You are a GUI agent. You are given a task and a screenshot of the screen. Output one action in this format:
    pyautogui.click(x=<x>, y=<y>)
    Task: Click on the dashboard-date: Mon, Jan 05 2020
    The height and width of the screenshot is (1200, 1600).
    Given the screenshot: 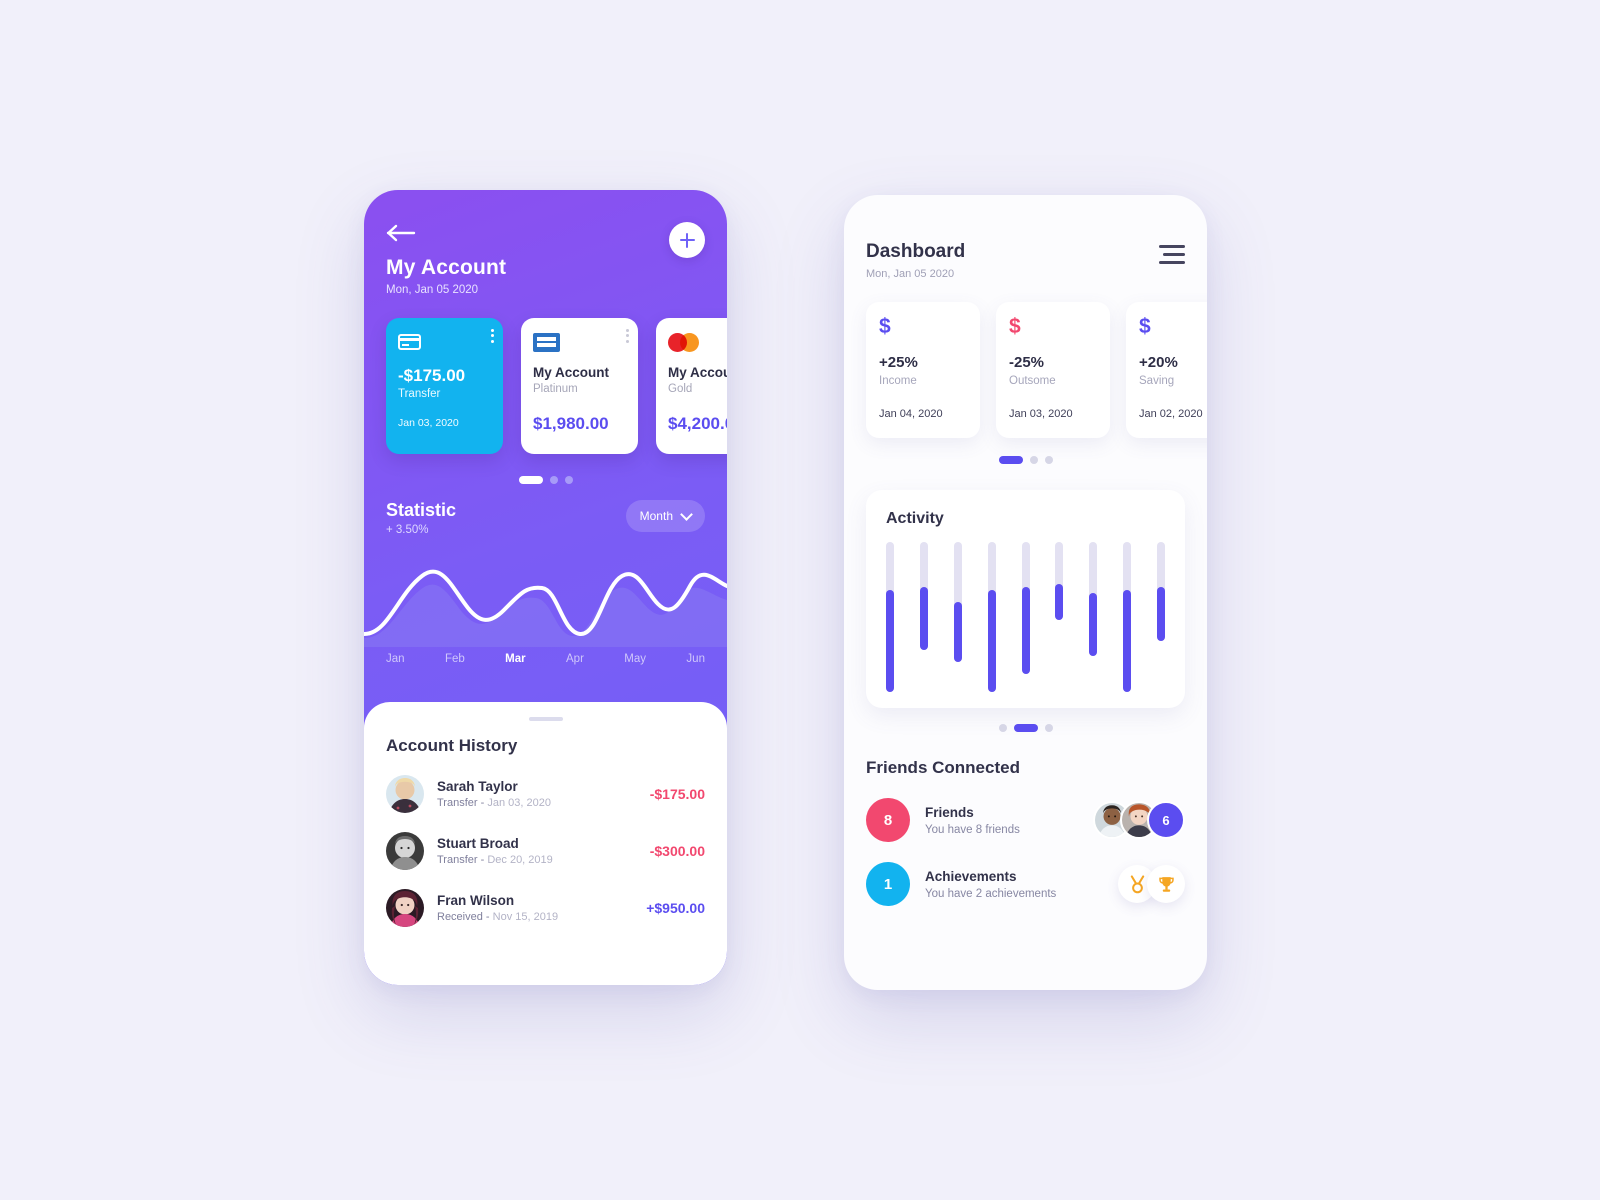 What is the action you would take?
    pyautogui.click(x=910, y=274)
    